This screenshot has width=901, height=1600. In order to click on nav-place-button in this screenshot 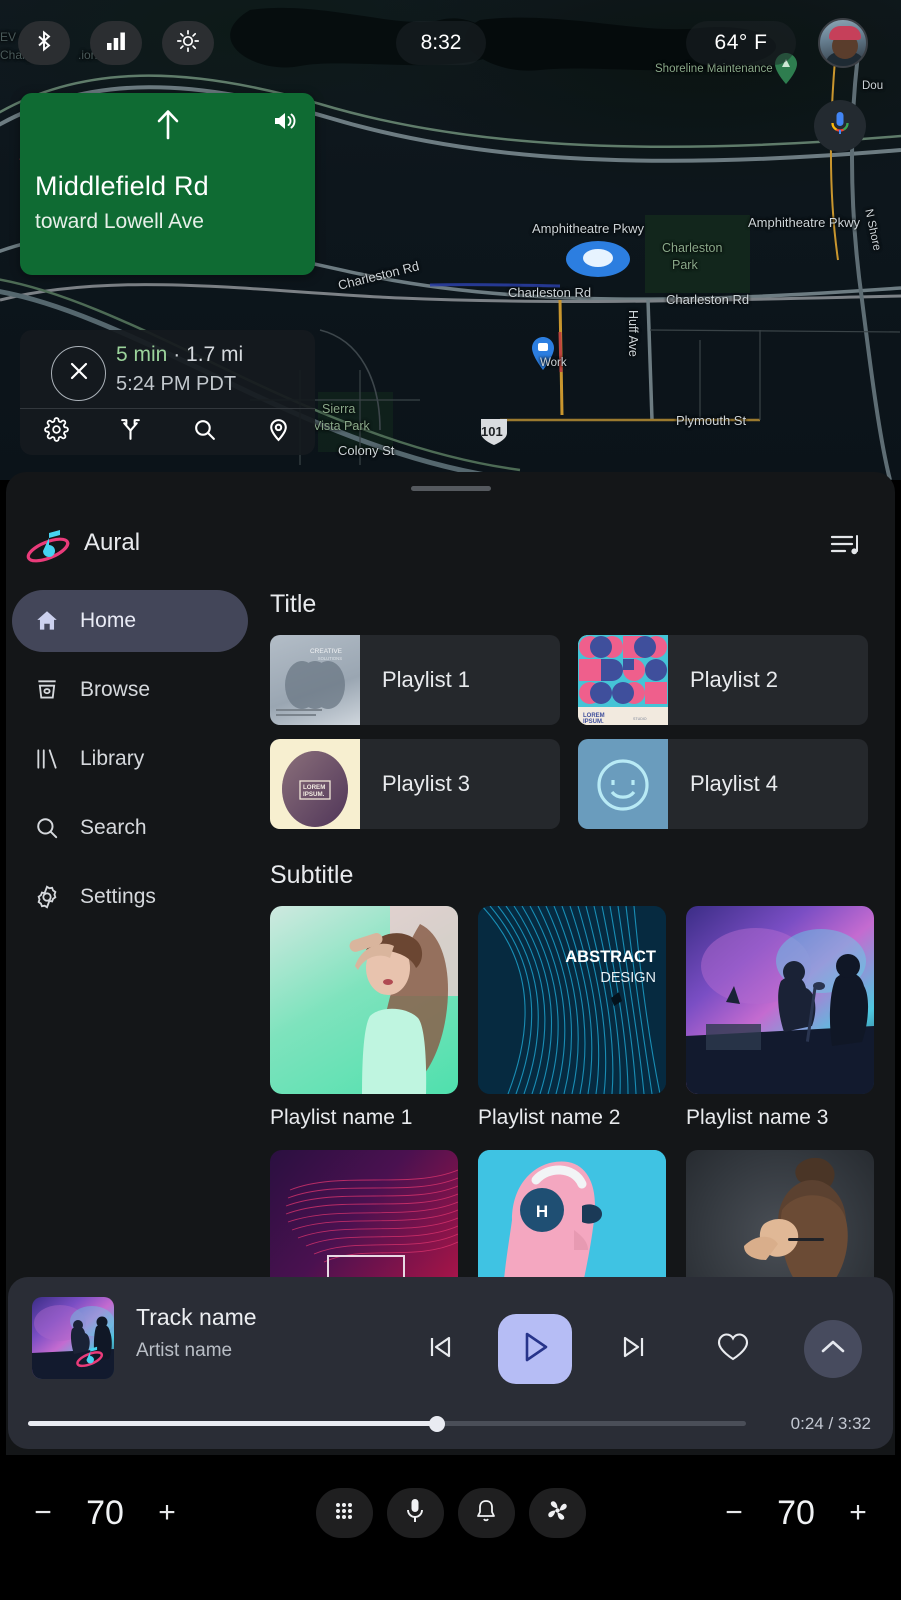, I will do `click(278, 432)`.